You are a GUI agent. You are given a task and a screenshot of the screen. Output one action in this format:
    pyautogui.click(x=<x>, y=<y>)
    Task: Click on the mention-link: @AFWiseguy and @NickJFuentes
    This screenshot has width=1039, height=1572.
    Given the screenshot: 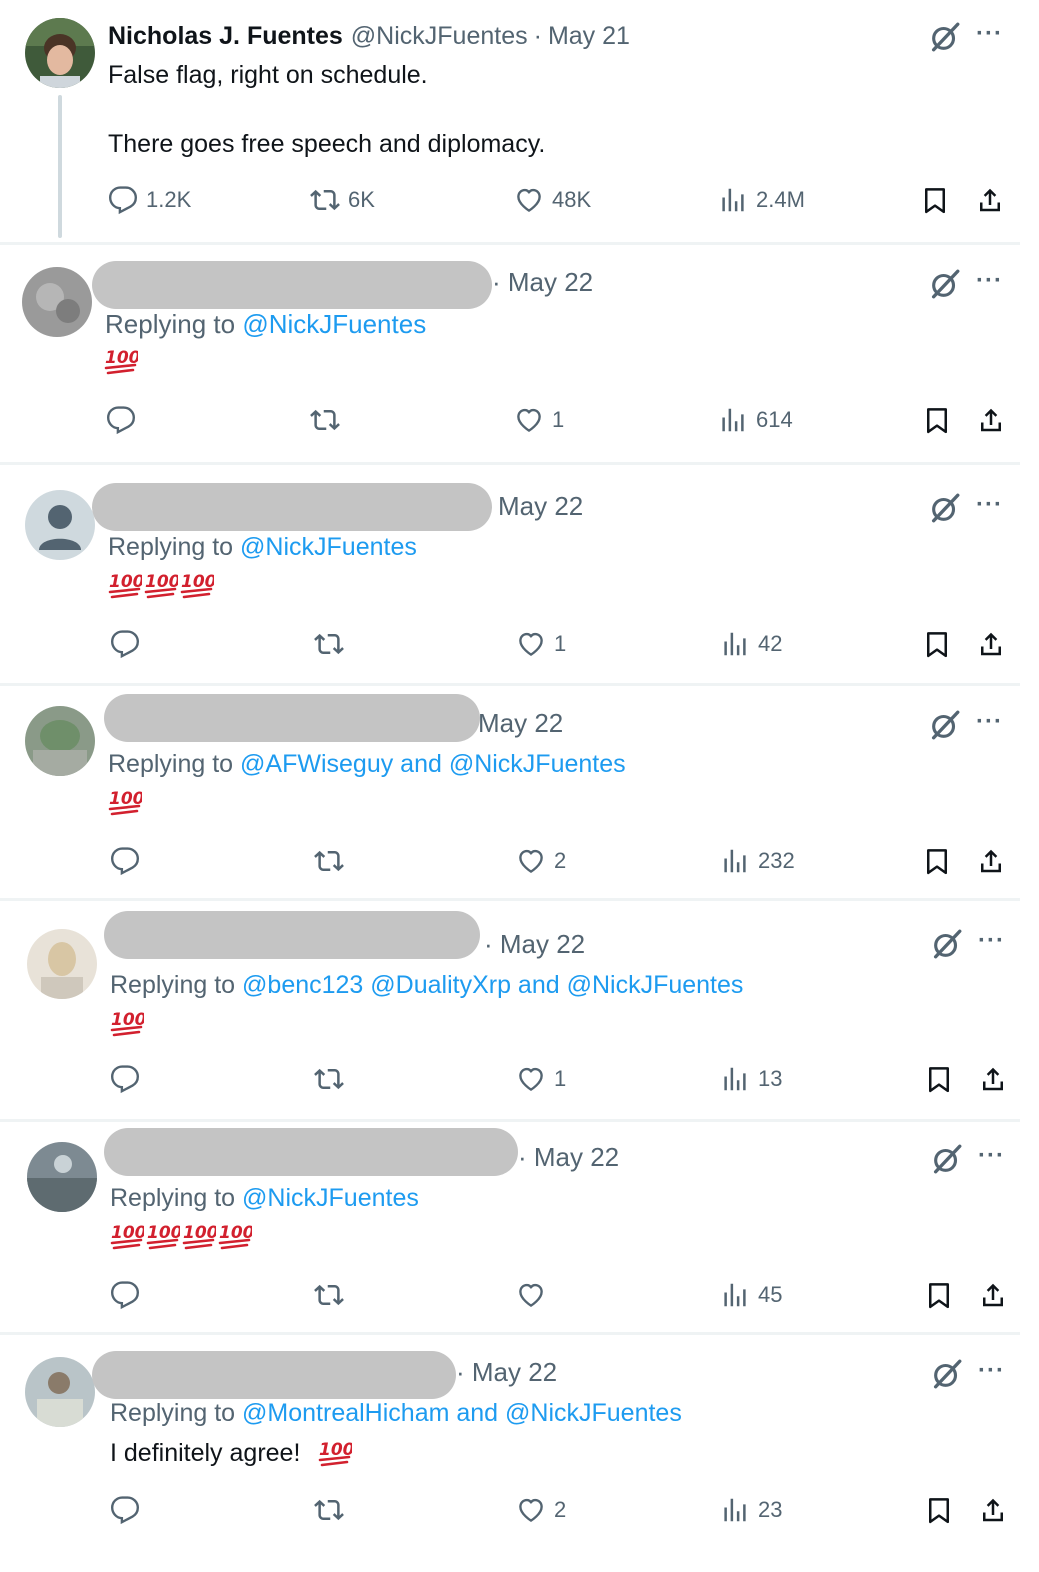 What is the action you would take?
    pyautogui.click(x=433, y=764)
    